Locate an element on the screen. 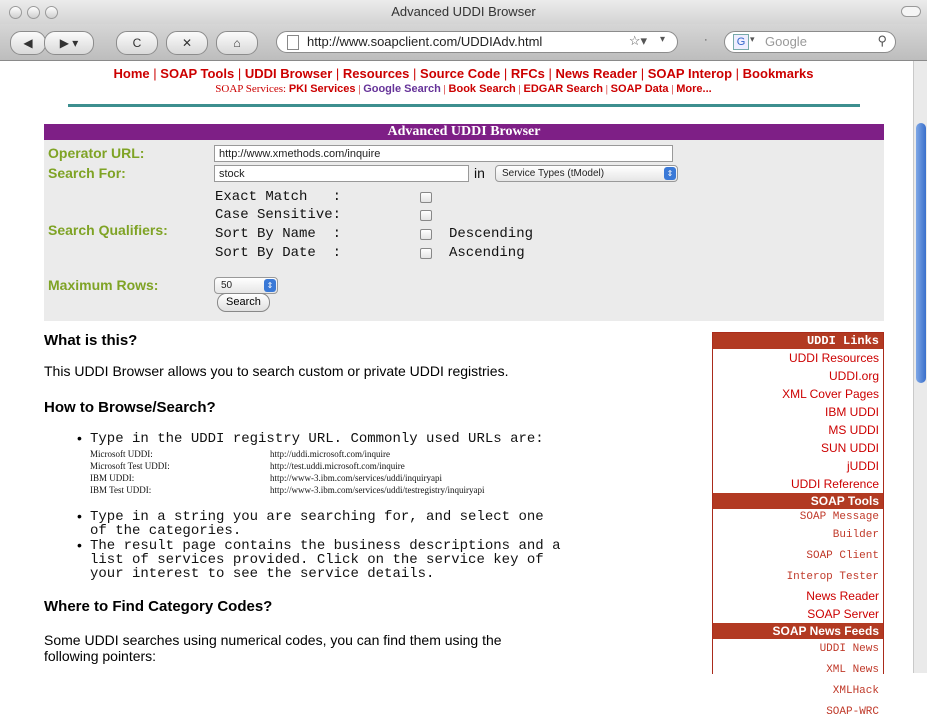  exact-match-label: Exact Match : is located at coordinates (278, 197).